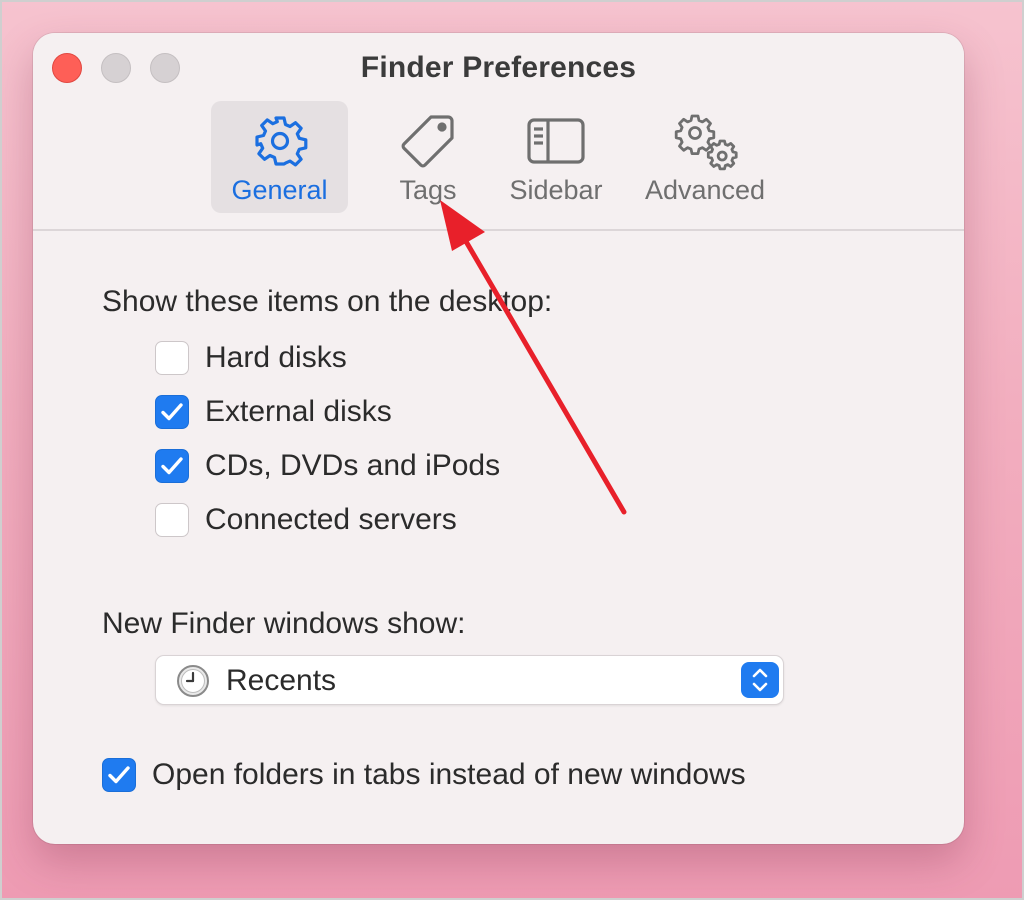 This screenshot has height=900, width=1024. Describe the element at coordinates (193, 683) in the screenshot. I see `clock-icon` at that location.